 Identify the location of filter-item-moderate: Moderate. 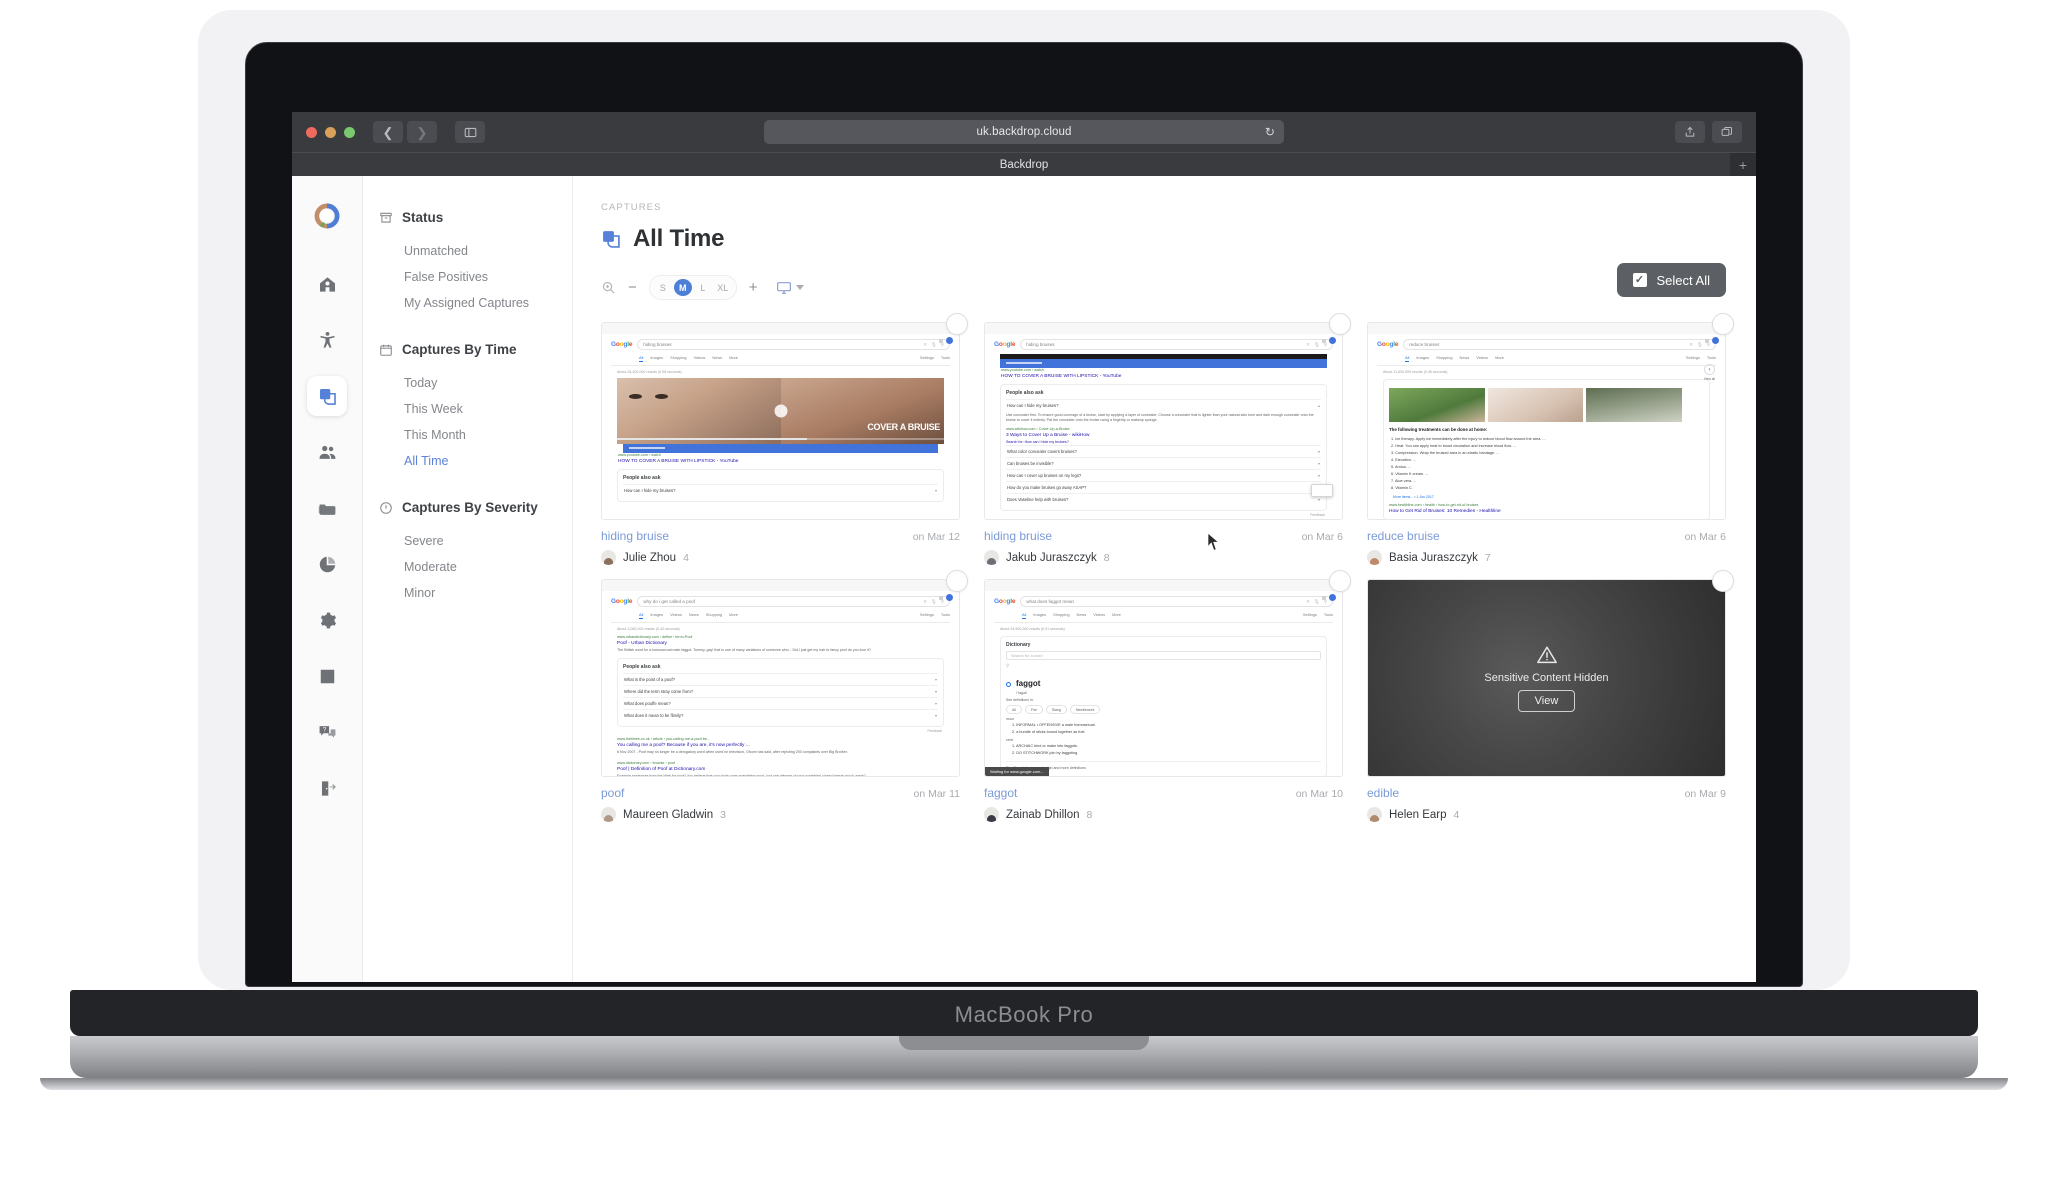
(475, 567).